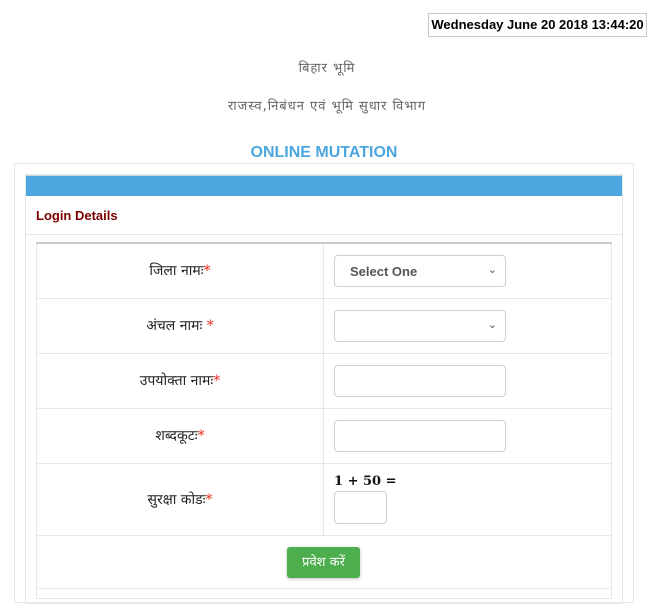  Describe the element at coordinates (324, 215) in the screenshot. I see `panel-subheader: Login Details` at that location.